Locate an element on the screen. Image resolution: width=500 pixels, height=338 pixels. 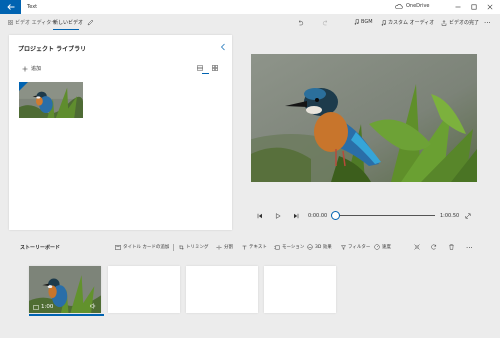
skip-back-icon is located at coordinates (259, 216).